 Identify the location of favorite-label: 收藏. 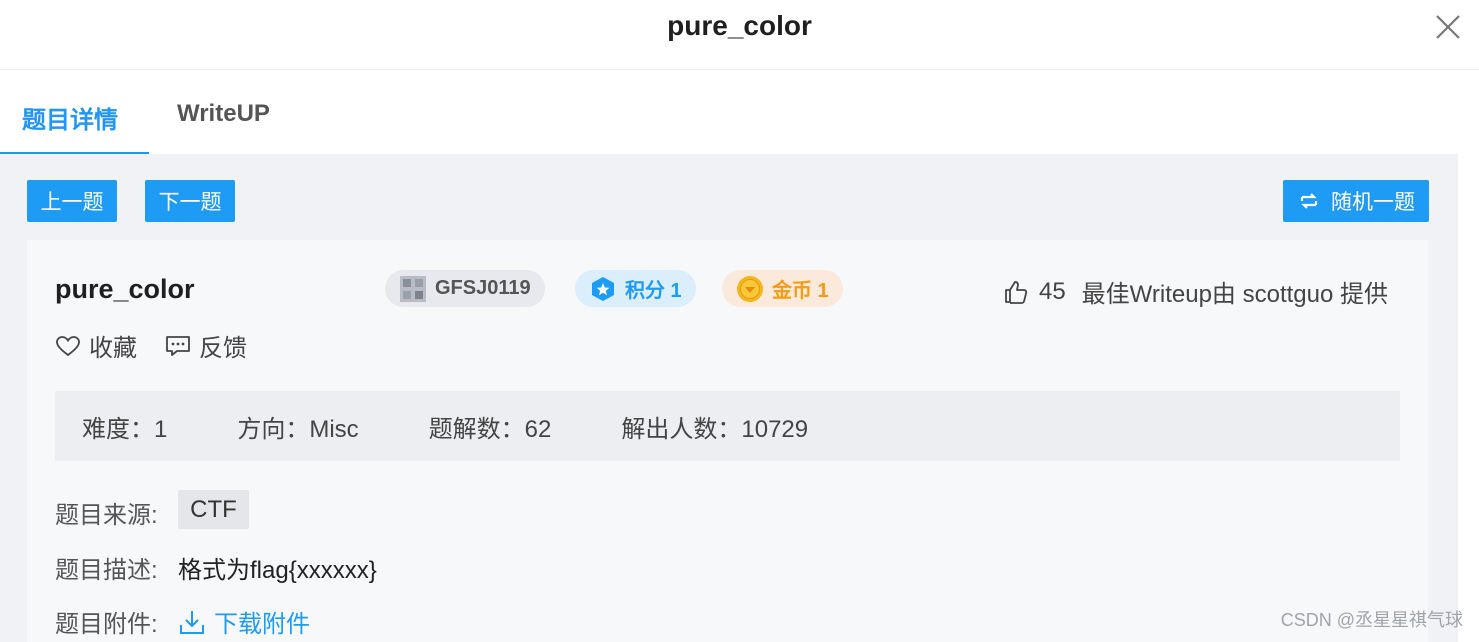
(113, 348).